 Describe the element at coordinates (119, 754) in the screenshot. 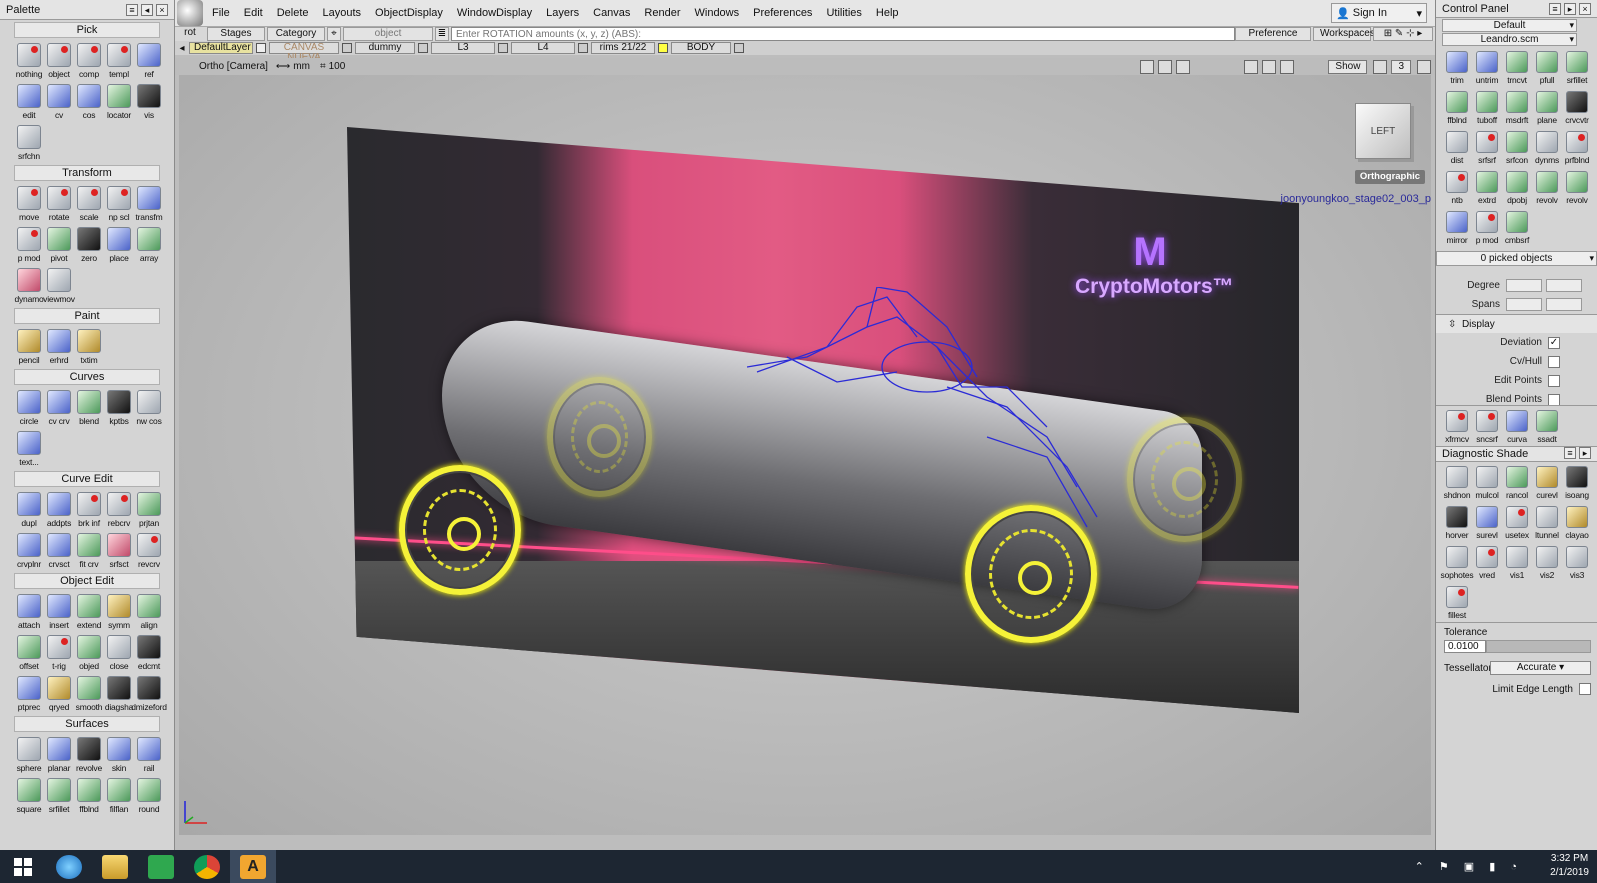

I see `tool-skin: skin` at that location.